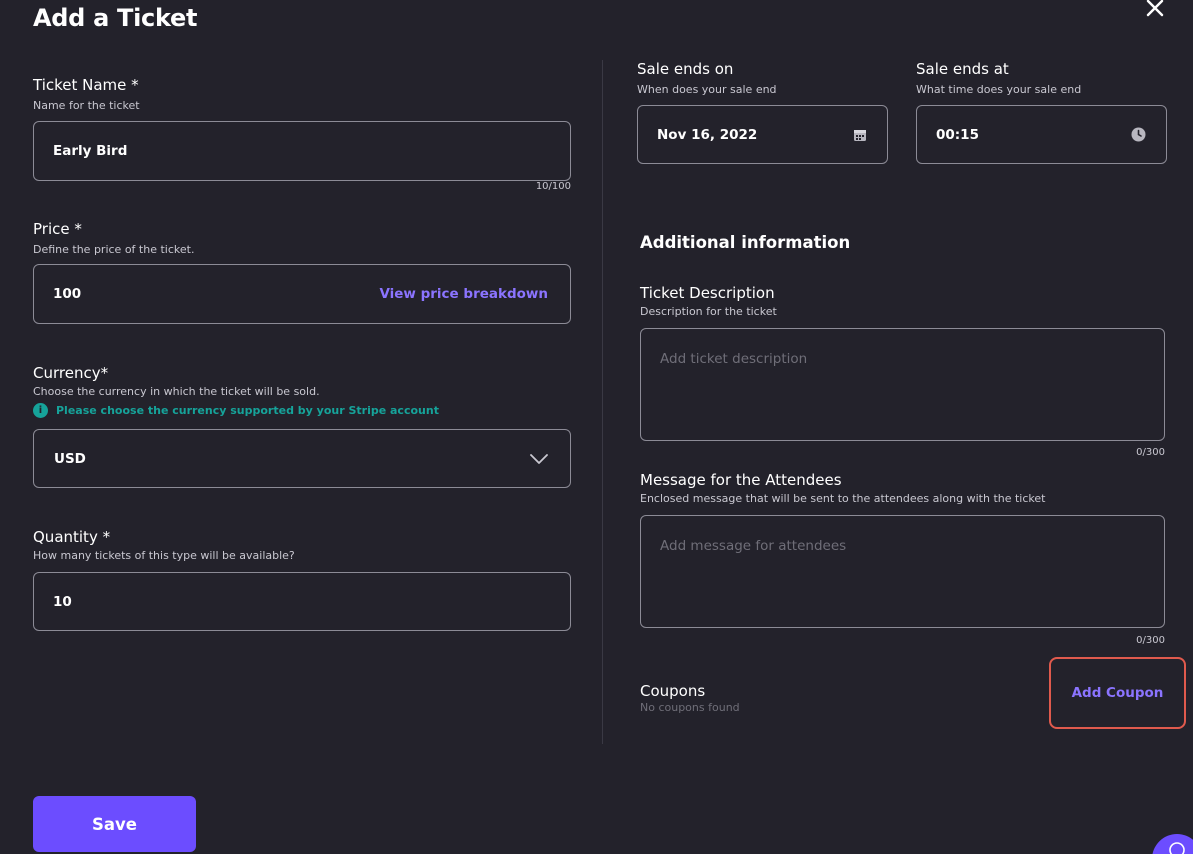 The image size is (1193, 854). What do you see at coordinates (957, 134) in the screenshot?
I see `sale-end-time-value: 00:15` at bounding box center [957, 134].